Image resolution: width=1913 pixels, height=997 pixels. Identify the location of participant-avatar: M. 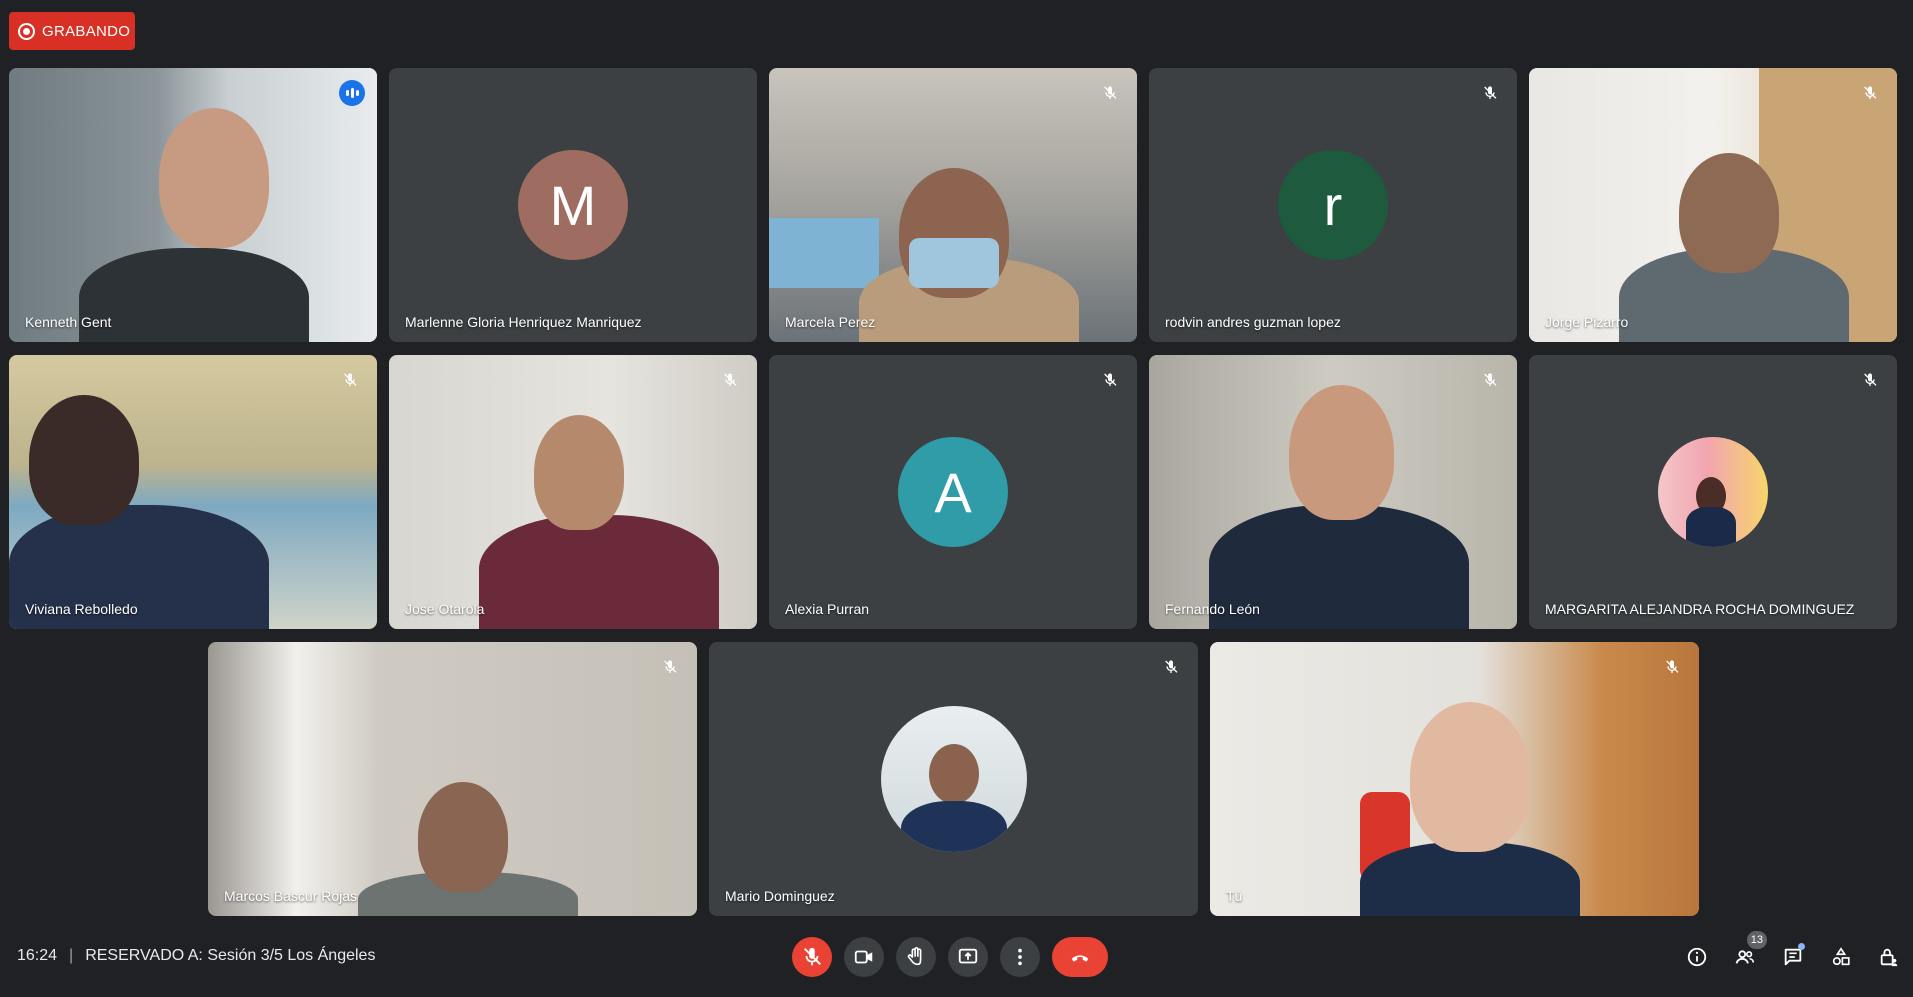
(573, 205).